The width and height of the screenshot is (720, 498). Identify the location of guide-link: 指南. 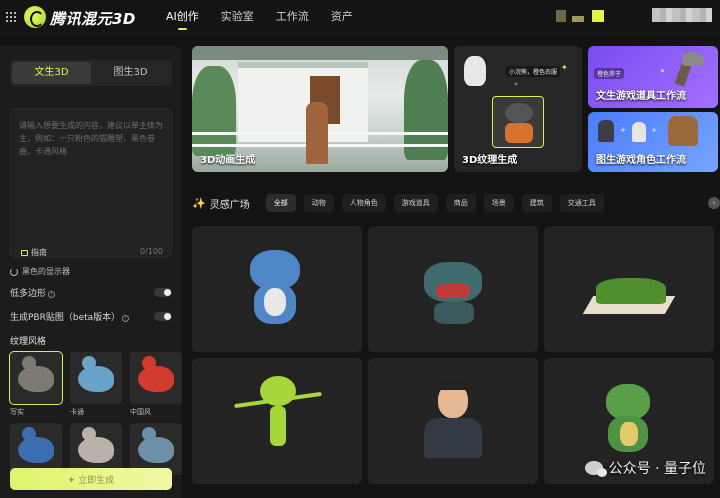
(34, 252).